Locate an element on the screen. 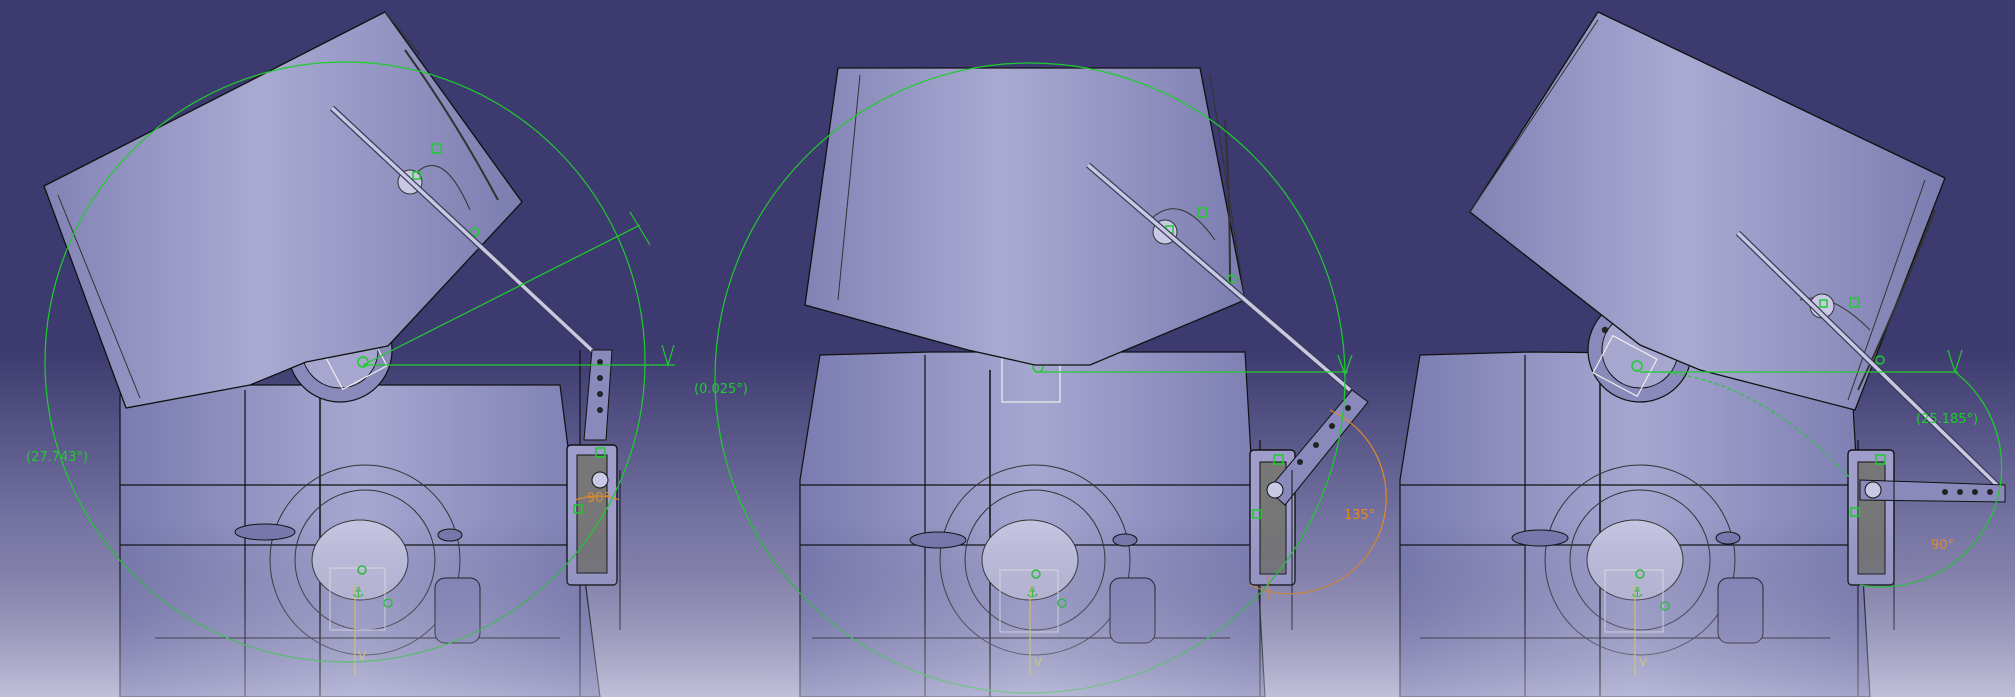 The width and height of the screenshot is (2015, 697). angle-label-right: (25.185°) is located at coordinates (1947, 419).